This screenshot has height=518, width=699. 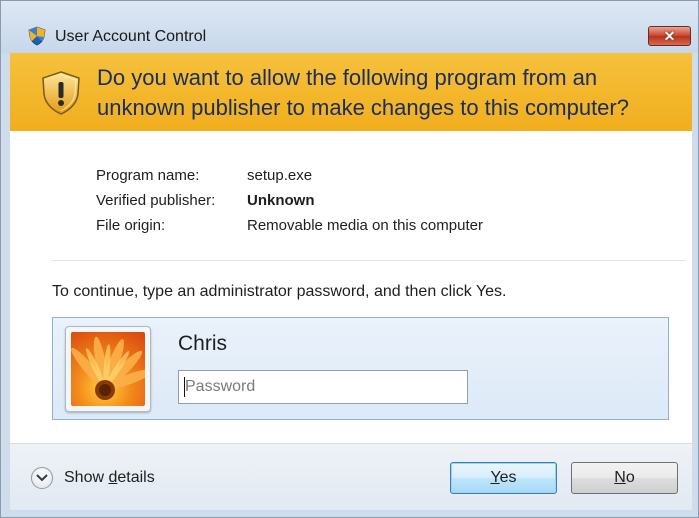 I want to click on yes-button: Yes, so click(x=503, y=478).